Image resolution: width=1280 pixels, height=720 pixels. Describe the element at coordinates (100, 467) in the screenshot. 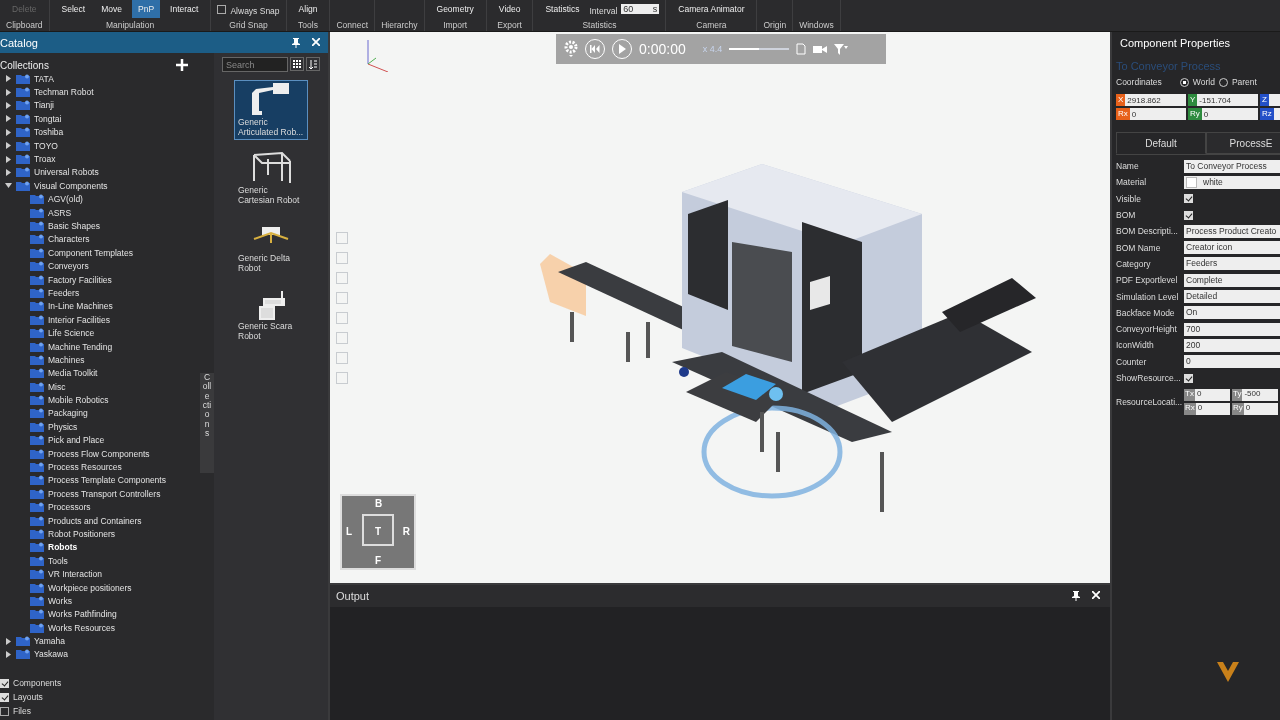

I see `tree-item: Process Resources` at that location.